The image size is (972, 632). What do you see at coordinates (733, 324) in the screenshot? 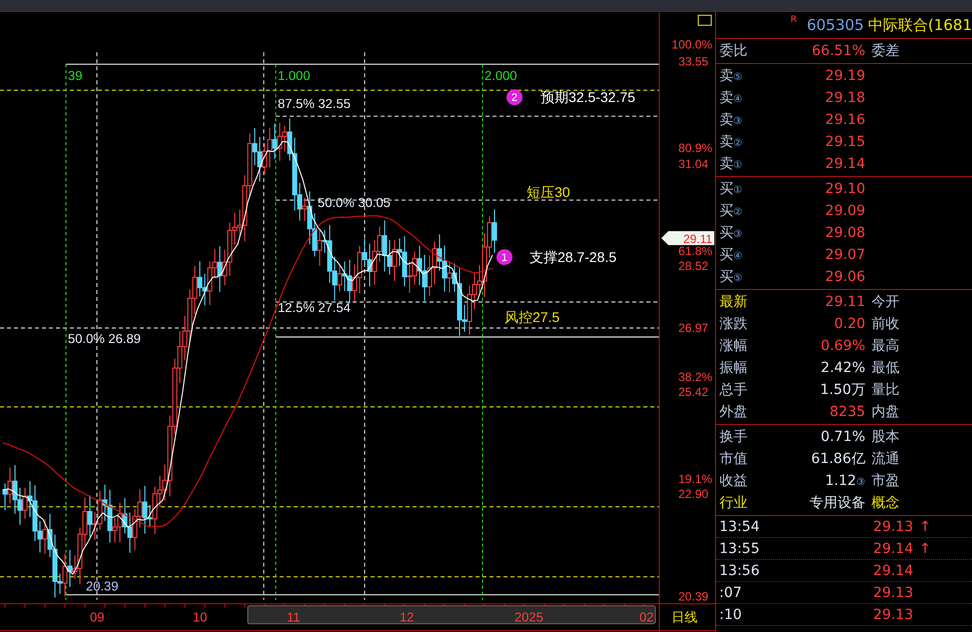
I see `field-label: 涨跌` at bounding box center [733, 324].